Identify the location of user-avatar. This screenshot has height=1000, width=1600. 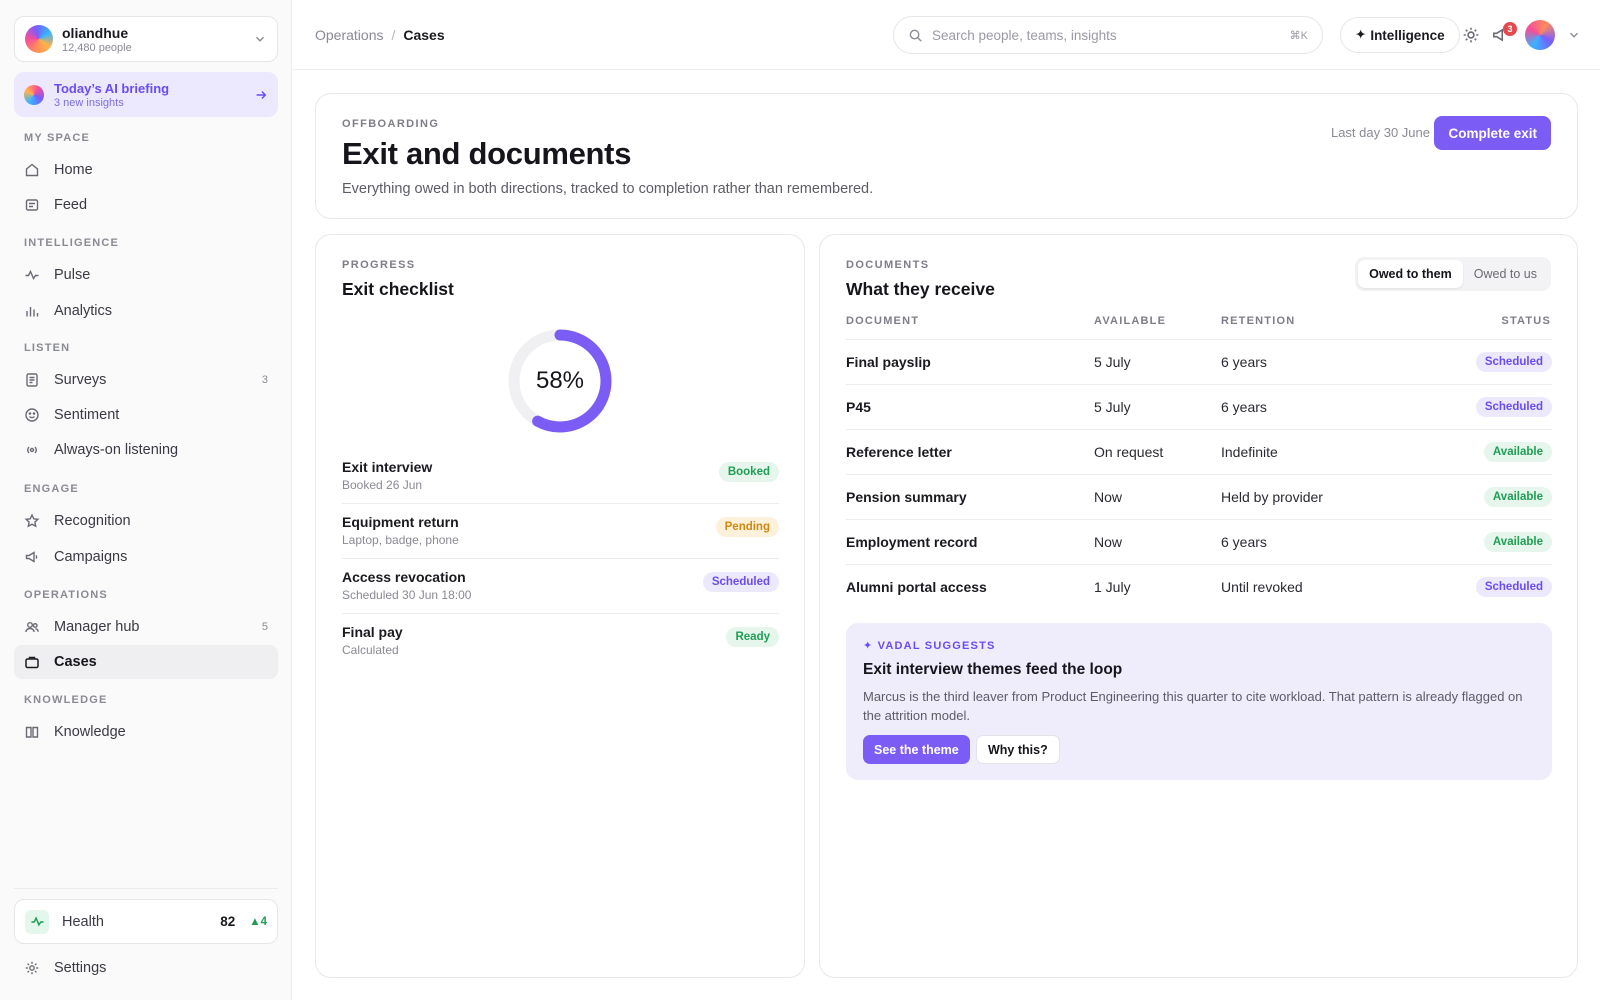
(1540, 35).